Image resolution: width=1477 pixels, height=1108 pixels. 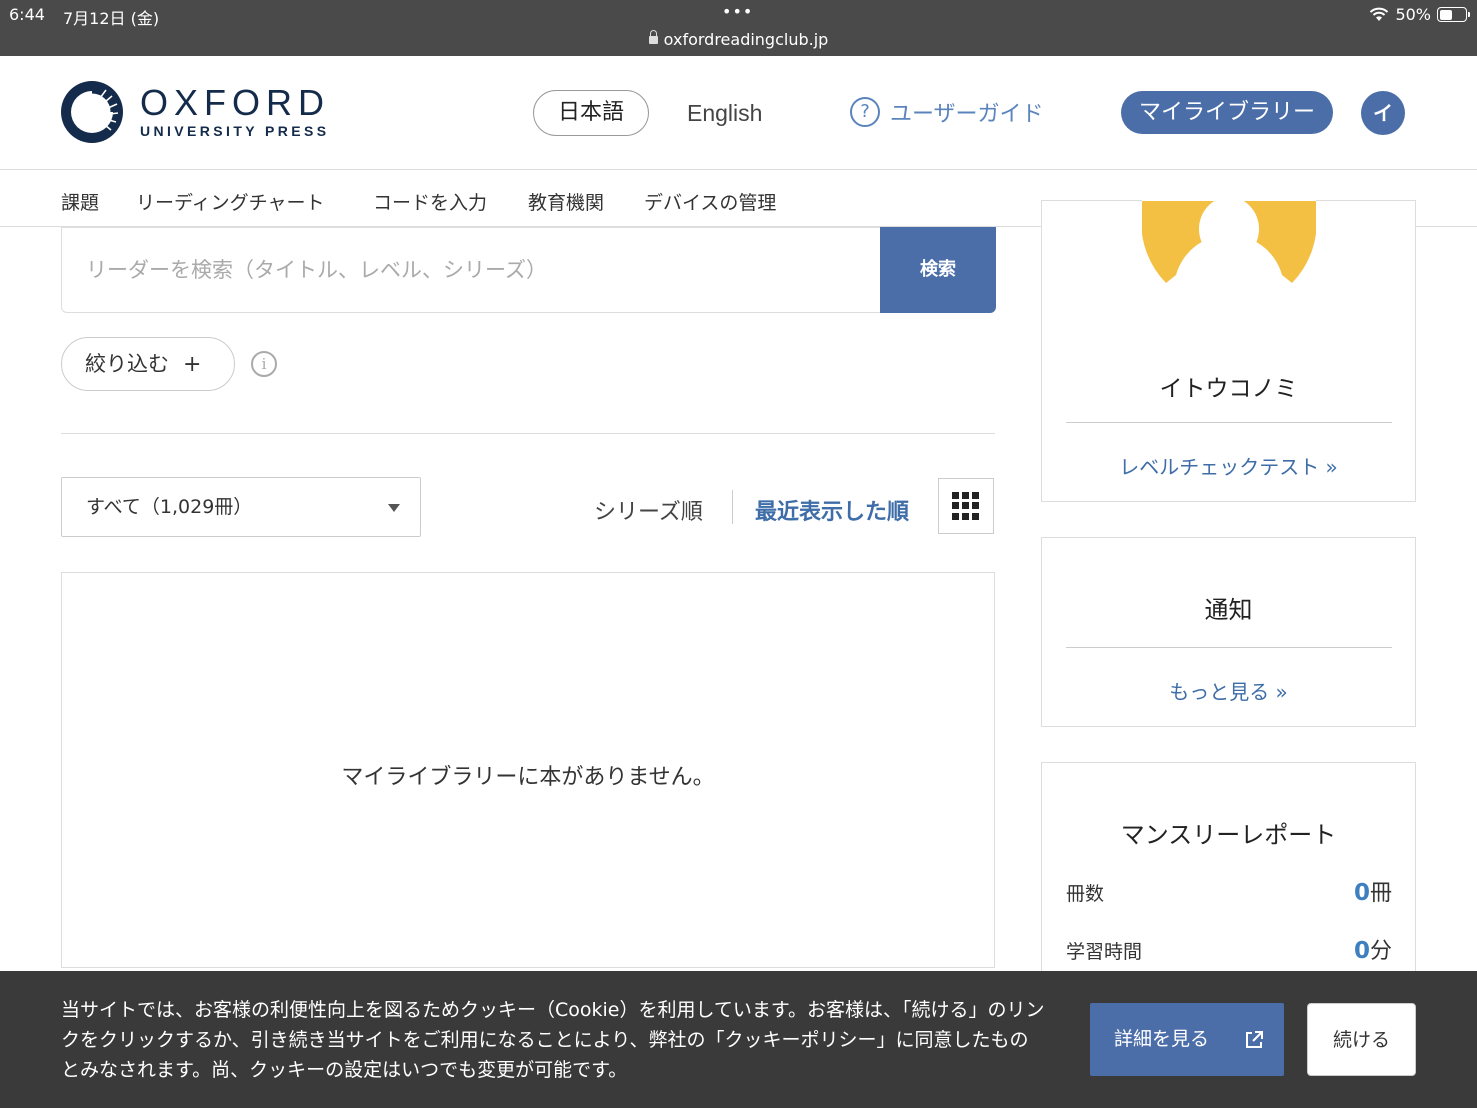 What do you see at coordinates (865, 112) in the screenshot?
I see `help-icon: ?` at bounding box center [865, 112].